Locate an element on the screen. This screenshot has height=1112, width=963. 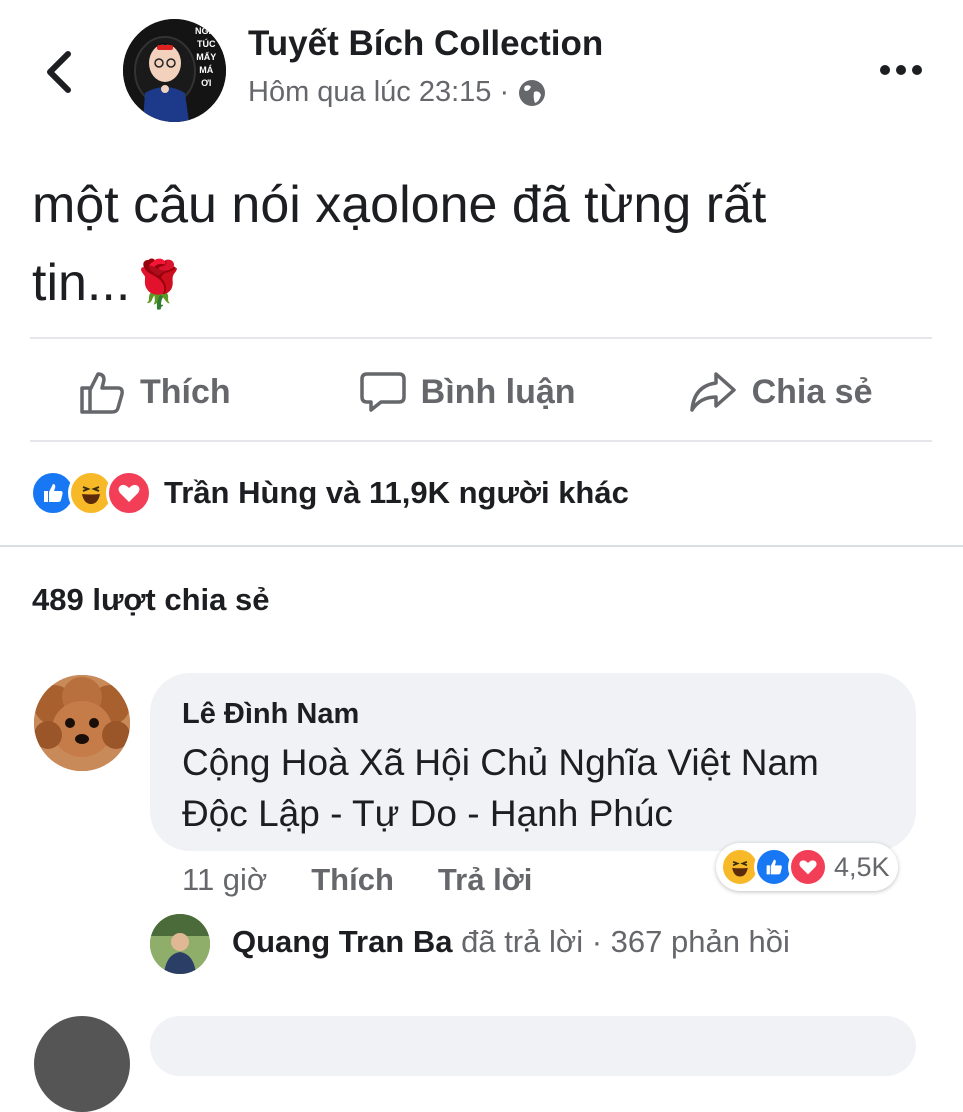
comment-text-line-2: Độc Lập - Tự Do - Hạnh Phúc is located at coordinates (427, 813).